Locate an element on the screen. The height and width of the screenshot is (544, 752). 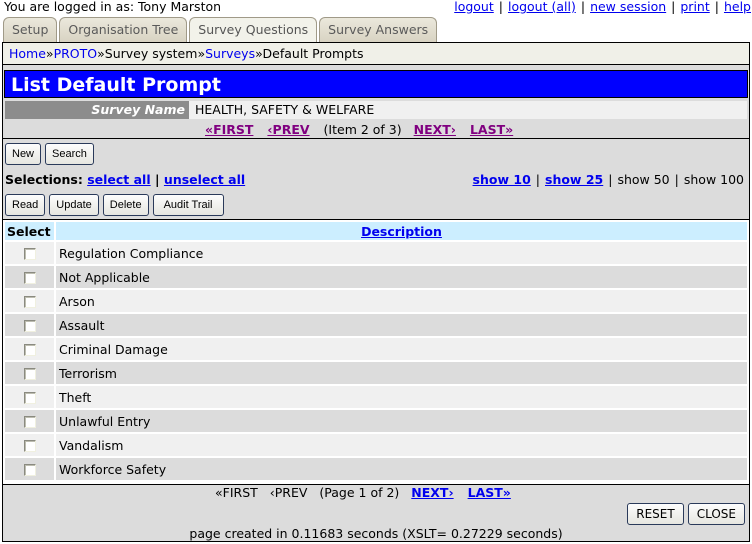
table-row: Workforce Safety is located at coordinates (376, 469).